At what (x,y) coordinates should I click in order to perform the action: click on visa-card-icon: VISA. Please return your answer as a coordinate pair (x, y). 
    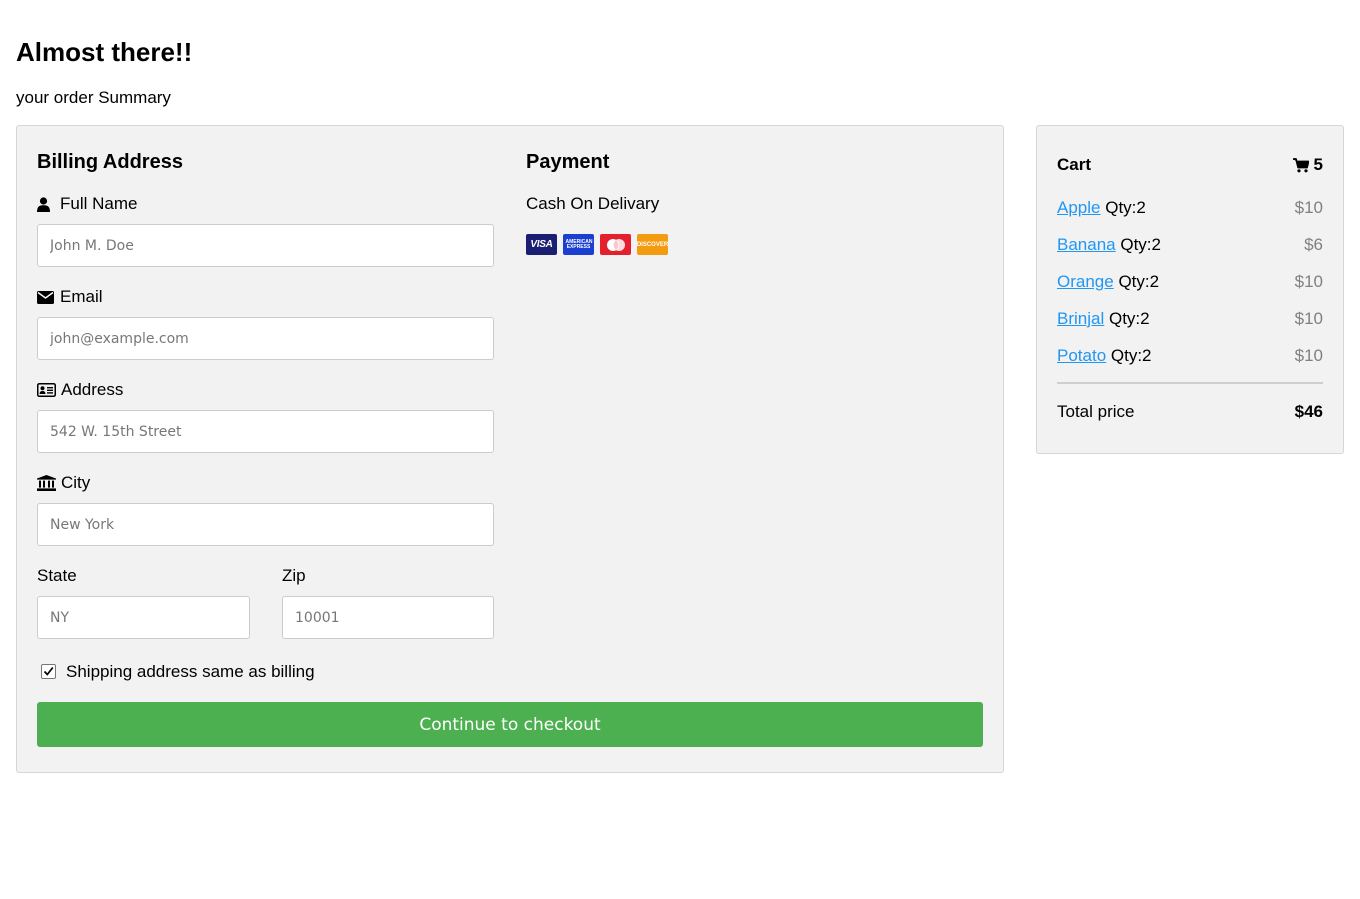
    Looking at the image, I should click on (541, 244).